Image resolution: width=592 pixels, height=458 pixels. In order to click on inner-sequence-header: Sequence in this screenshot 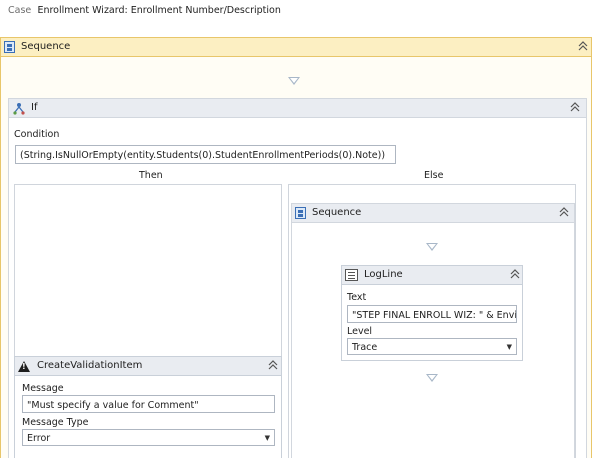, I will do `click(433, 213)`.